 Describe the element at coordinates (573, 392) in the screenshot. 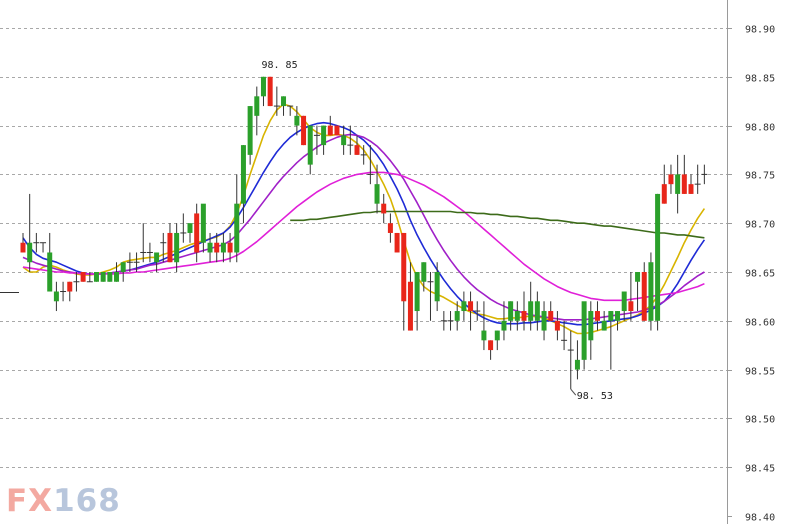

I see `low-annotation-leader` at that location.